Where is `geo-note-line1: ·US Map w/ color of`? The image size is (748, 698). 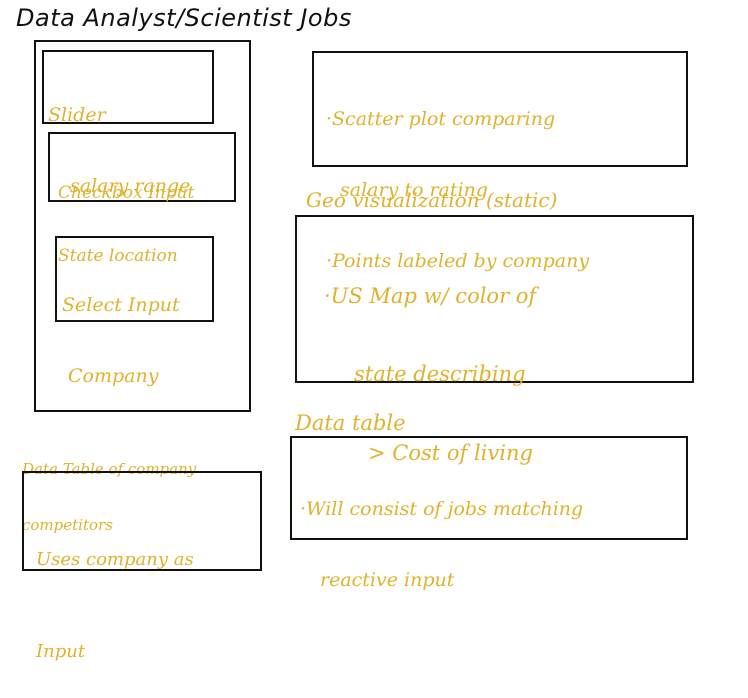
geo-note-line1: ·US Map w/ color of is located at coordinates (430, 295).